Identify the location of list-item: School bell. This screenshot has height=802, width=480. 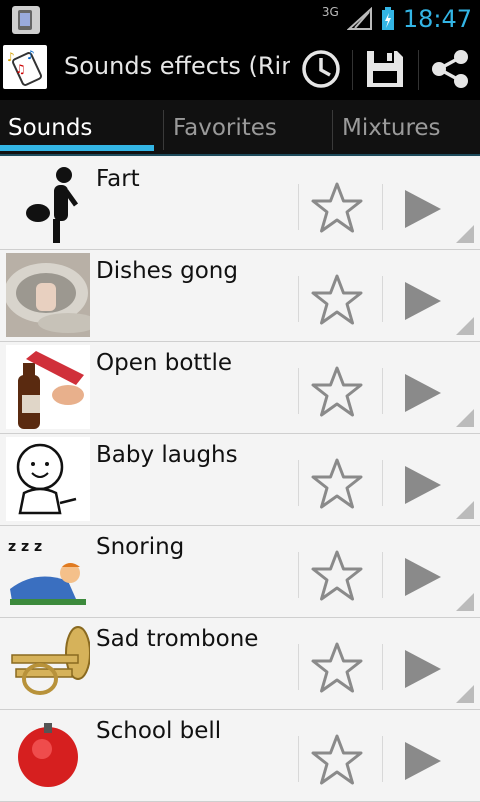
(240, 756).